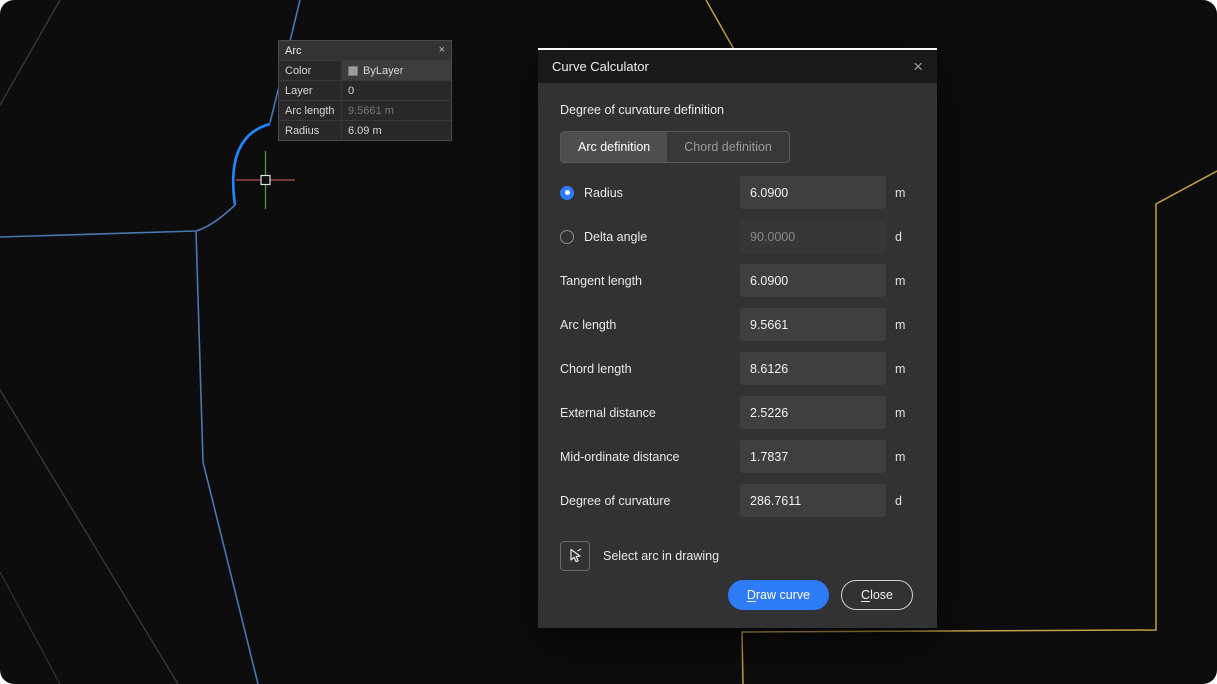 The image size is (1217, 684). What do you see at coordinates (813, 236) in the screenshot?
I see `delta-angle-input` at bounding box center [813, 236].